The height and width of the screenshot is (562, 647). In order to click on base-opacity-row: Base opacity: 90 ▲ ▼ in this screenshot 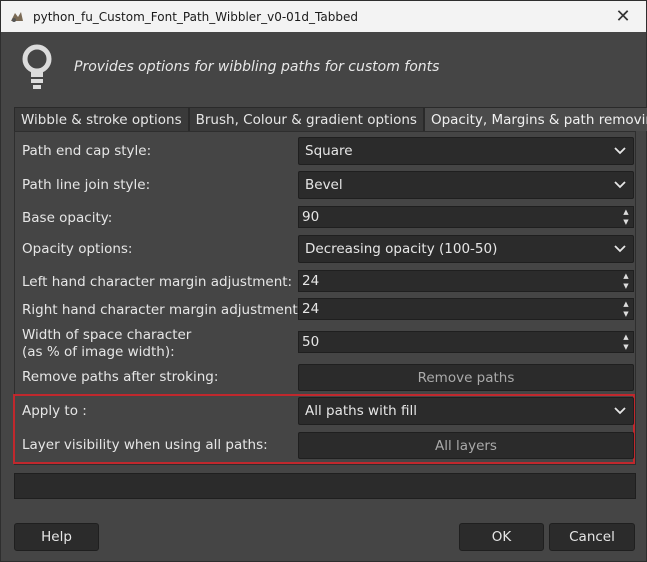, I will do `click(325, 218)`.